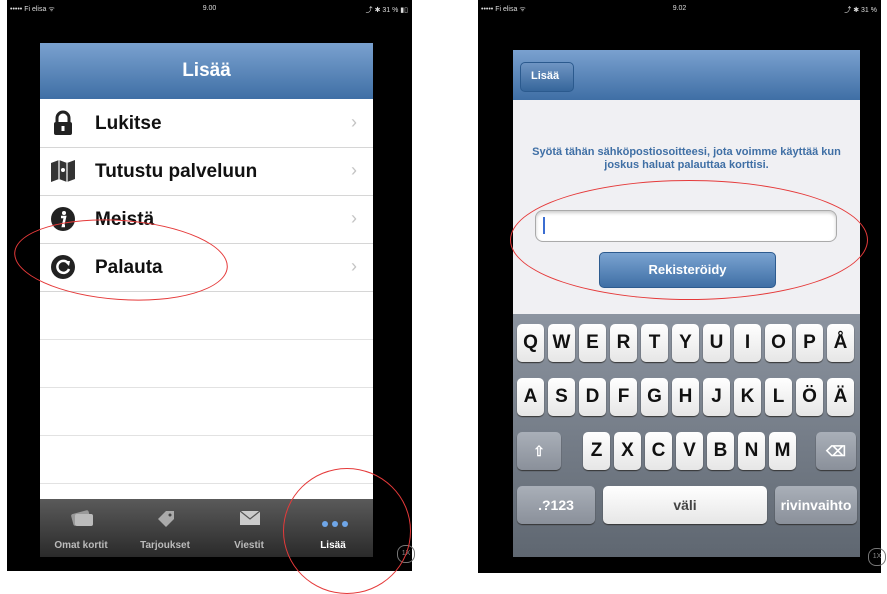  What do you see at coordinates (877, 557) in the screenshot?
I see `zoom-badge: 1X` at bounding box center [877, 557].